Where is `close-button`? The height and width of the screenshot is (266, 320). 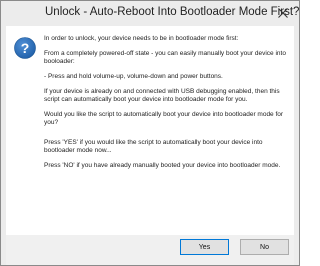
close-button is located at coordinates (283, 13).